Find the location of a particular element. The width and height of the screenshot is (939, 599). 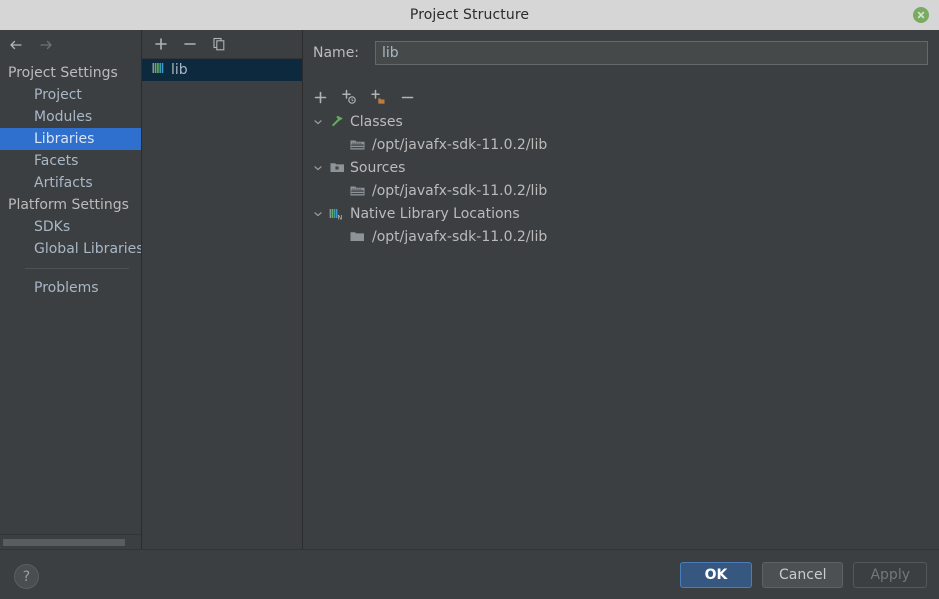

sidebar-item-modules: Modules is located at coordinates (70, 117).